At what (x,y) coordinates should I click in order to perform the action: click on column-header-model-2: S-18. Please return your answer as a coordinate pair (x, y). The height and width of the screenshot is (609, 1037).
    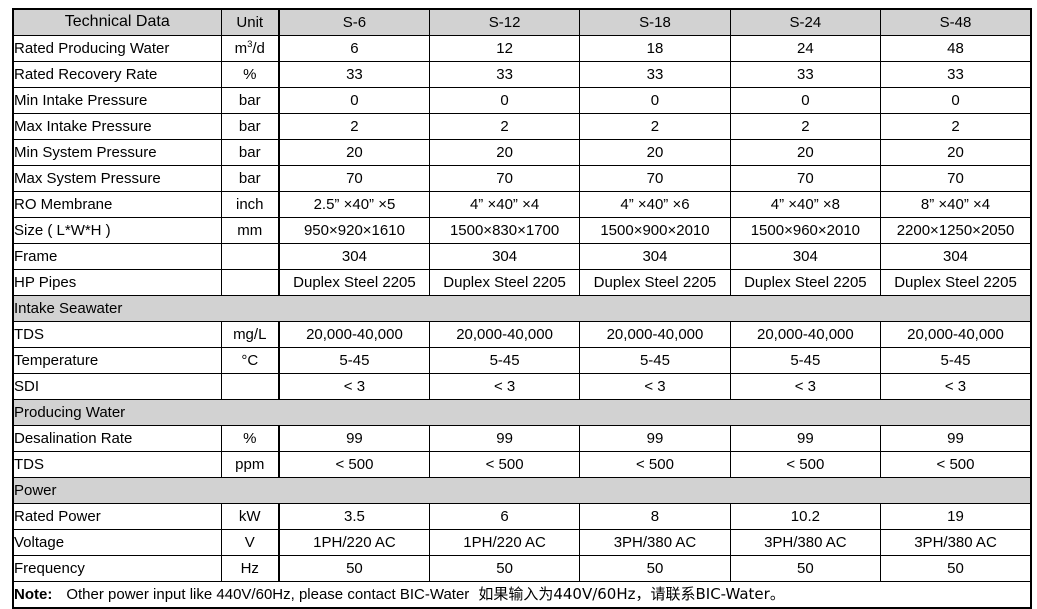
    Looking at the image, I should click on (655, 22).